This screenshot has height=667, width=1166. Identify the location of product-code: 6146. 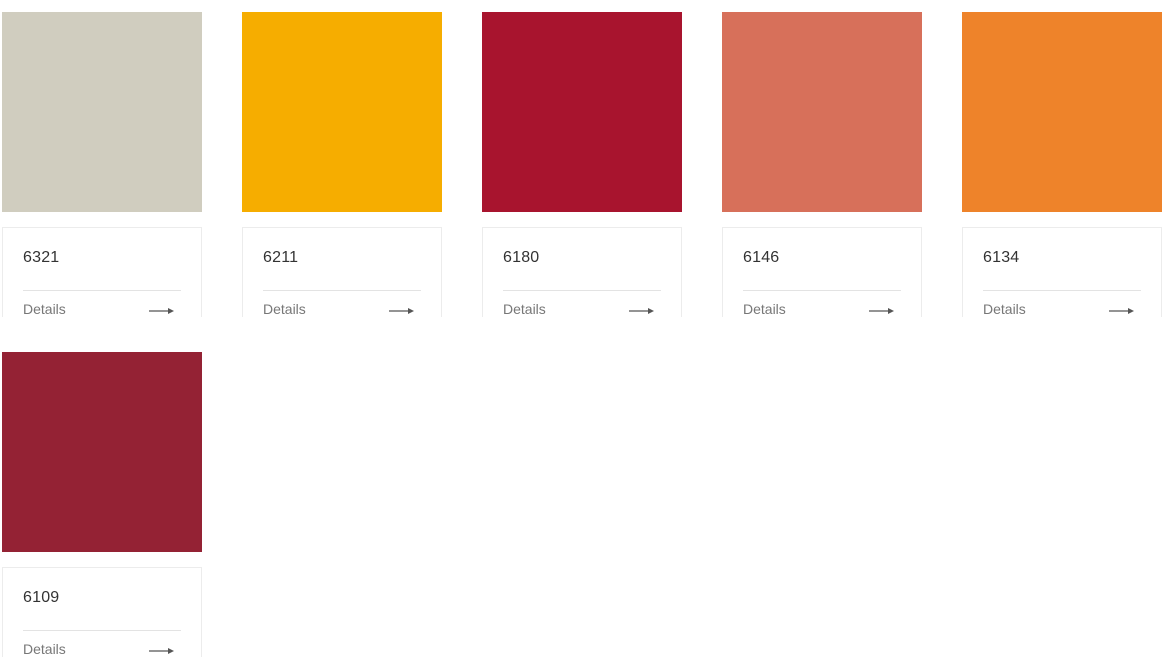
(761, 257).